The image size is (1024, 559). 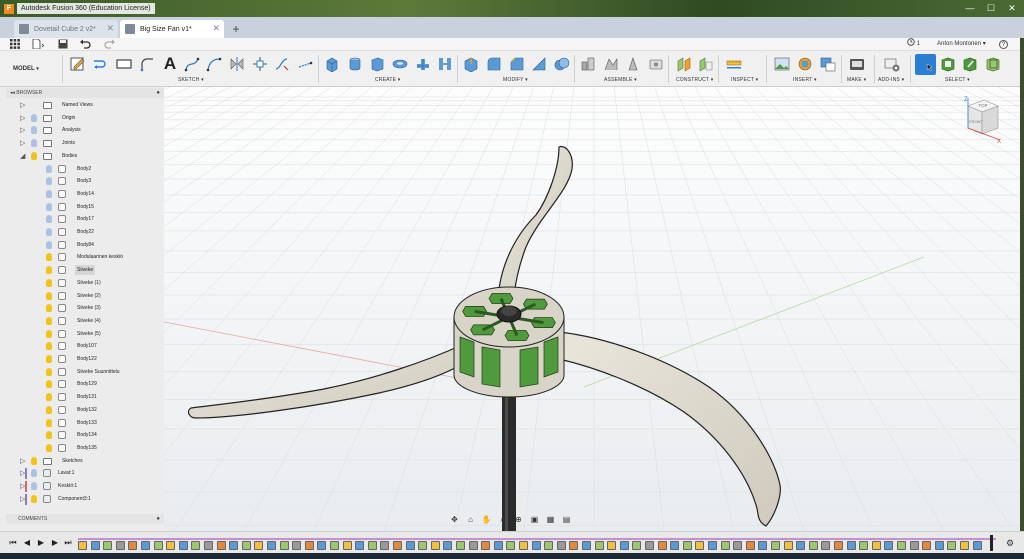 I want to click on box-icon, so click(x=377, y=64).